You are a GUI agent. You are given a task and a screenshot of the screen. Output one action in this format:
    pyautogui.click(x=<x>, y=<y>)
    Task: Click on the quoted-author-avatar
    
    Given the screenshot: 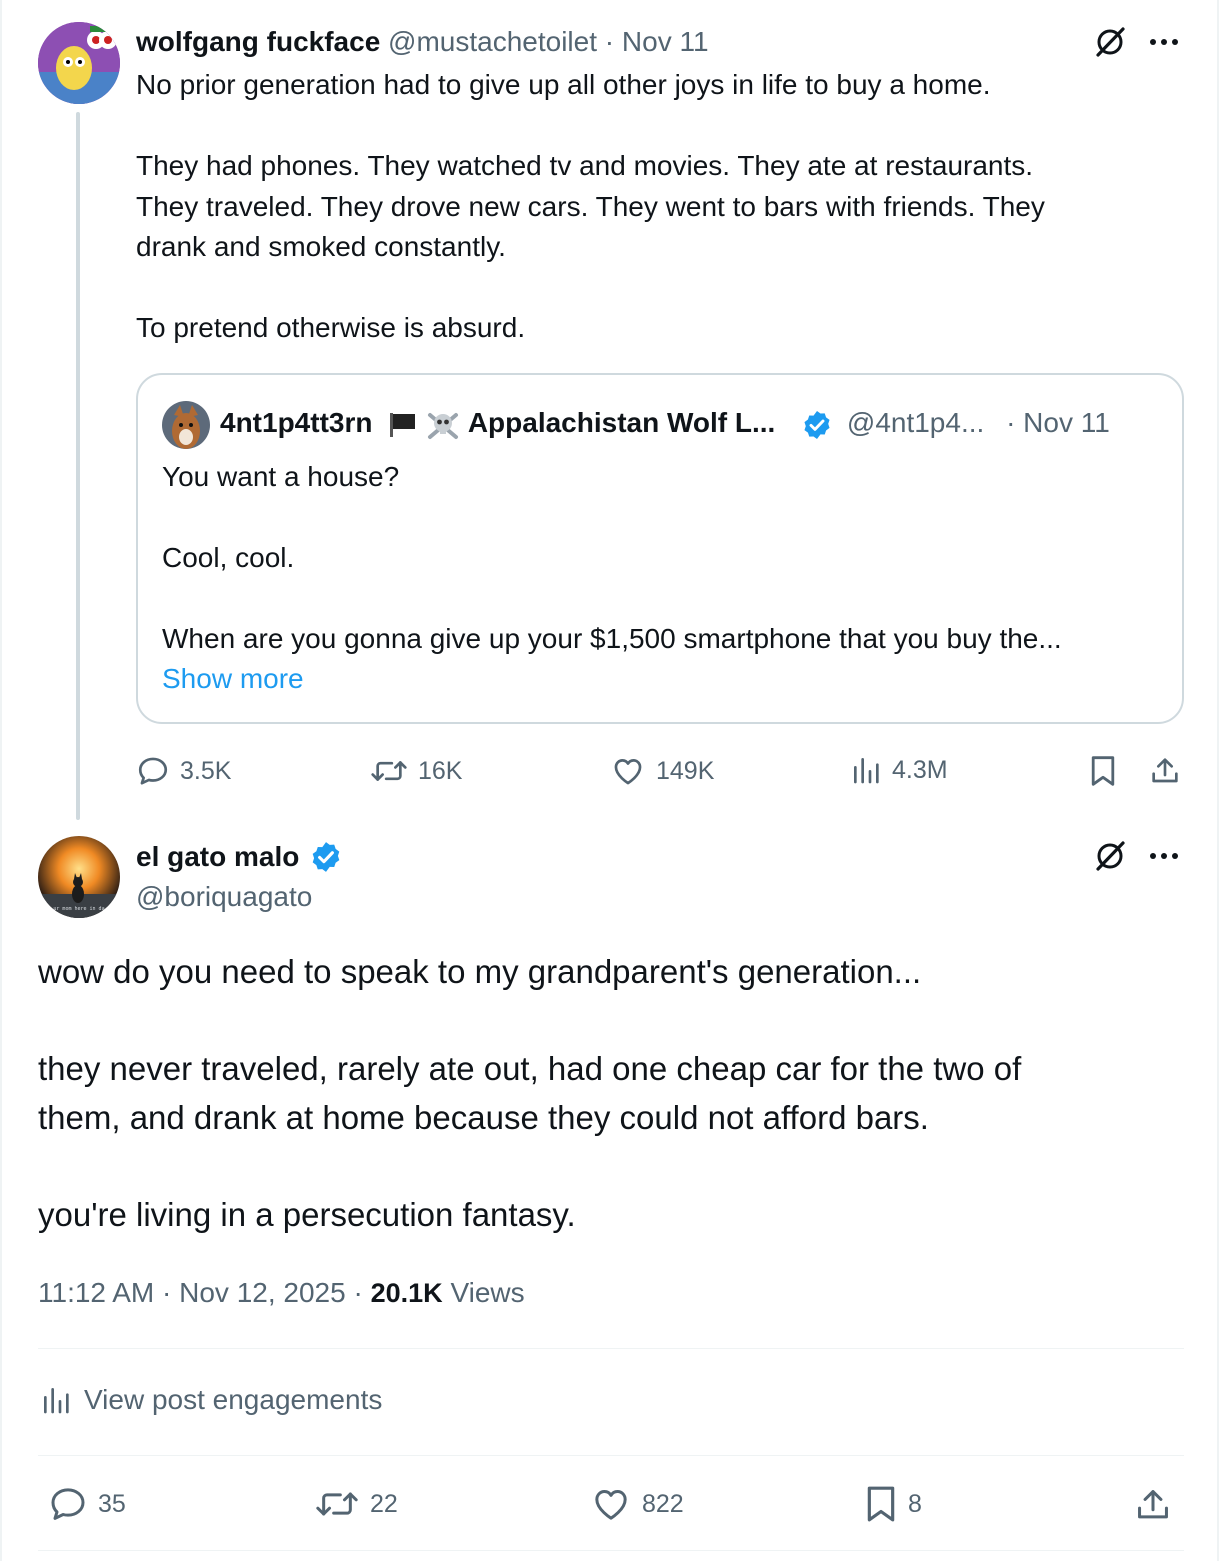 What is the action you would take?
    pyautogui.click(x=186, y=425)
    